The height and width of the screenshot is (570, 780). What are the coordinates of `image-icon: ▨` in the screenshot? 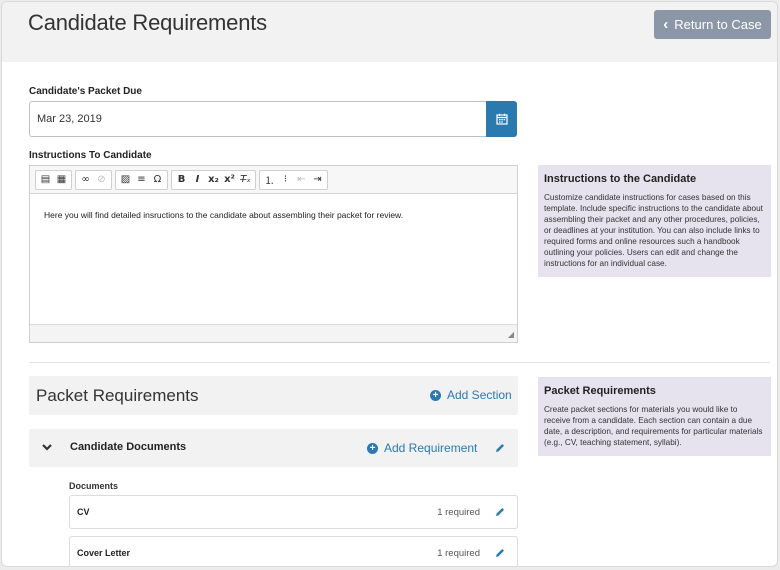 It's located at (125, 180).